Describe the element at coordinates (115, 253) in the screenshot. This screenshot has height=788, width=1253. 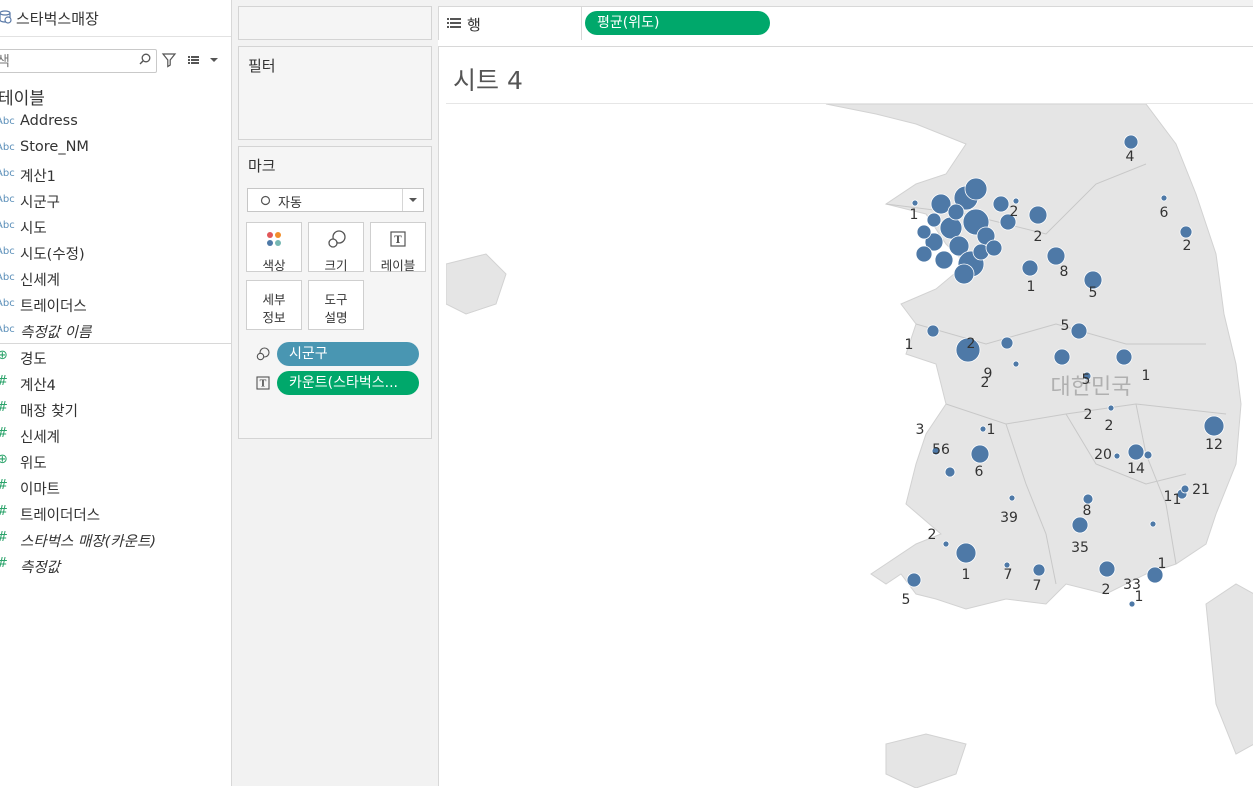
I see `dimension-field: Abc 시도(수정)` at that location.